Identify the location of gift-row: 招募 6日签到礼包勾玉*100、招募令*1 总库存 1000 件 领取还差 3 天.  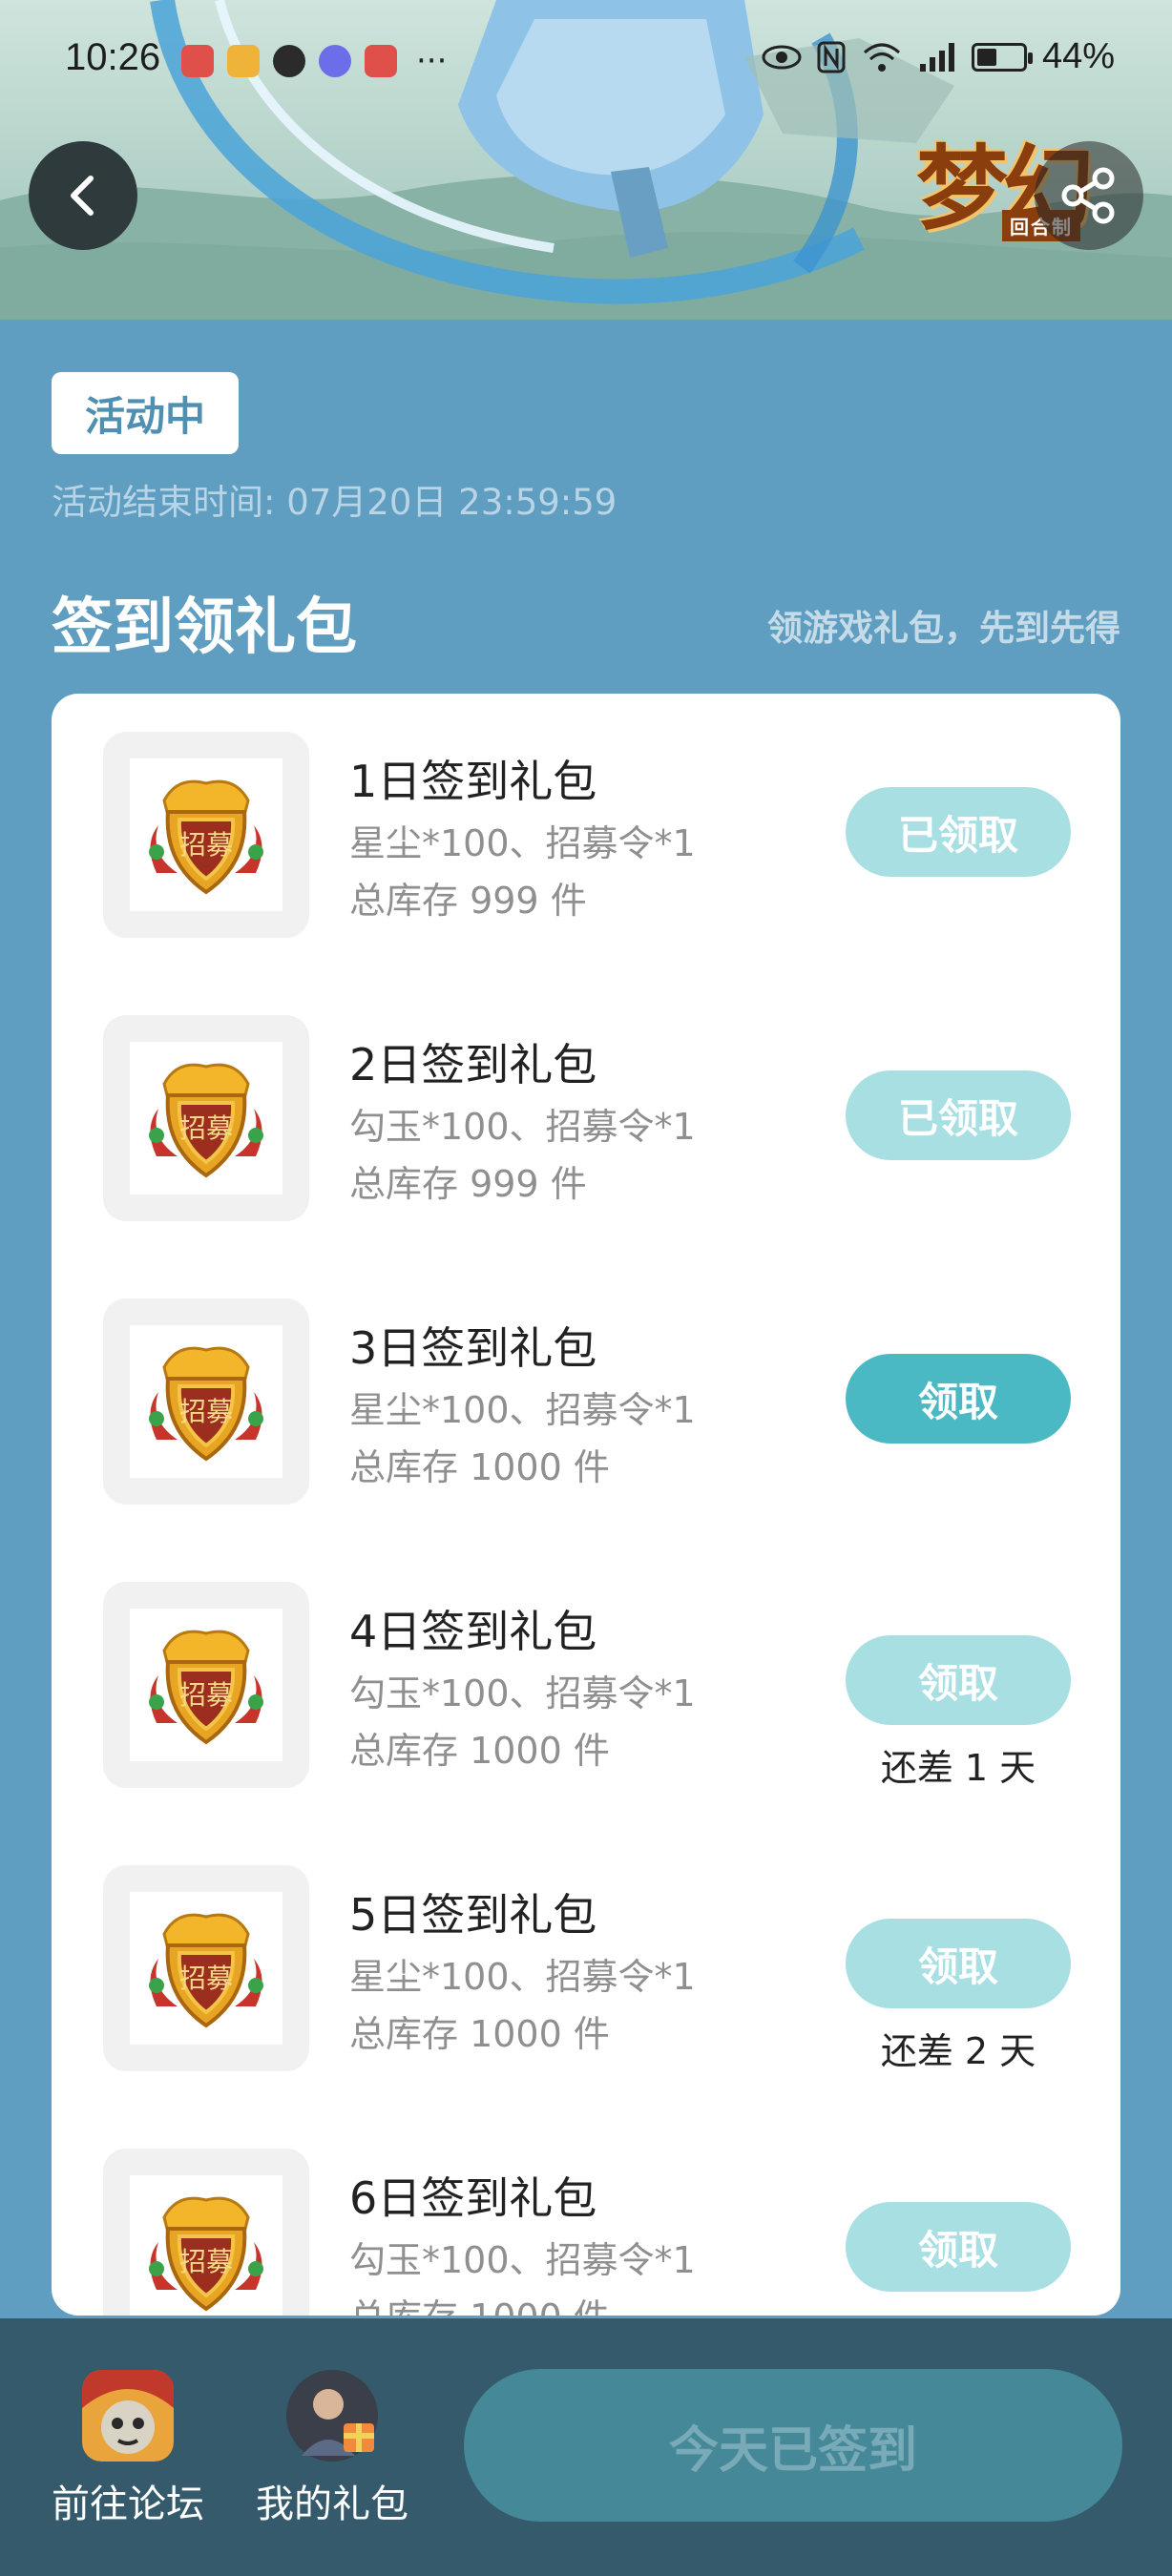
(586, 2213).